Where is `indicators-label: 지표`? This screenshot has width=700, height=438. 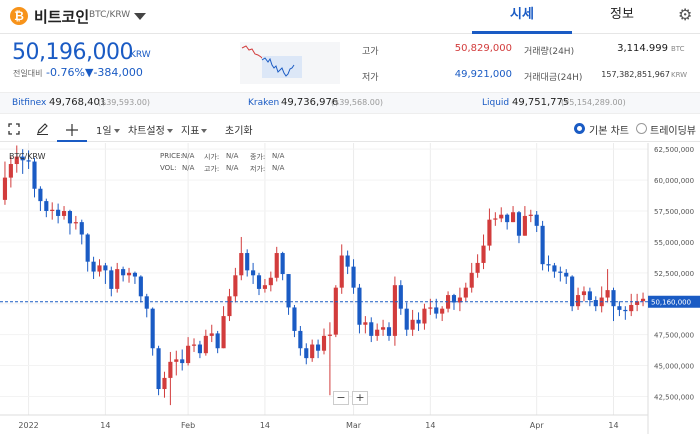
indicators-label: 지표 is located at coordinates (190, 131).